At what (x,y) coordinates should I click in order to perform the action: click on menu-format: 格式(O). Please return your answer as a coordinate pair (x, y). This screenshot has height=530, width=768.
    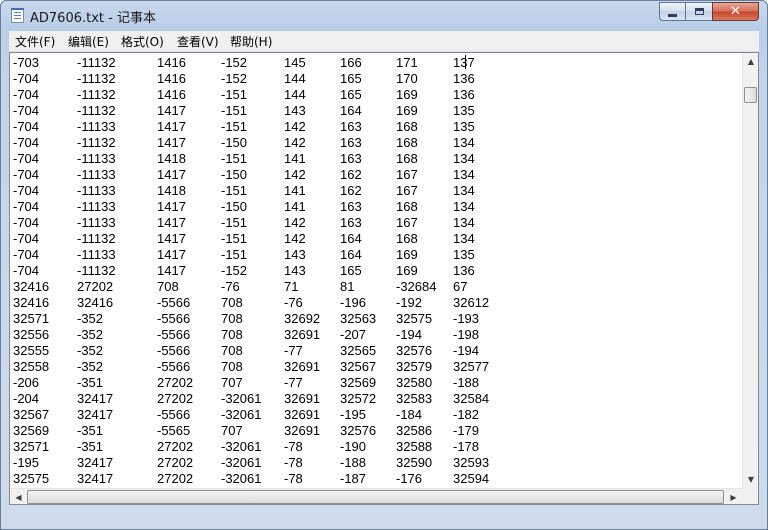
    Looking at the image, I should click on (142, 41).